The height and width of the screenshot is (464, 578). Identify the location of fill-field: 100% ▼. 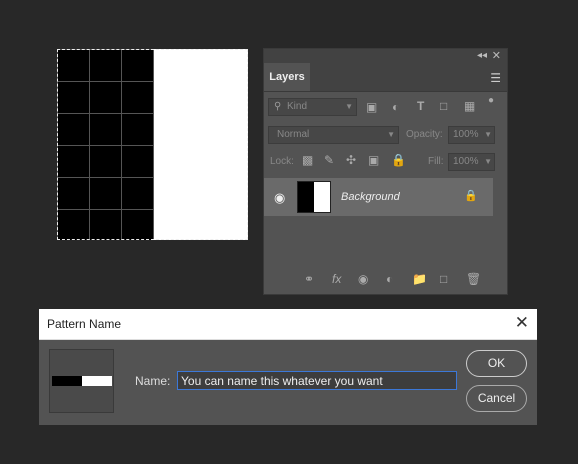
(471, 162).